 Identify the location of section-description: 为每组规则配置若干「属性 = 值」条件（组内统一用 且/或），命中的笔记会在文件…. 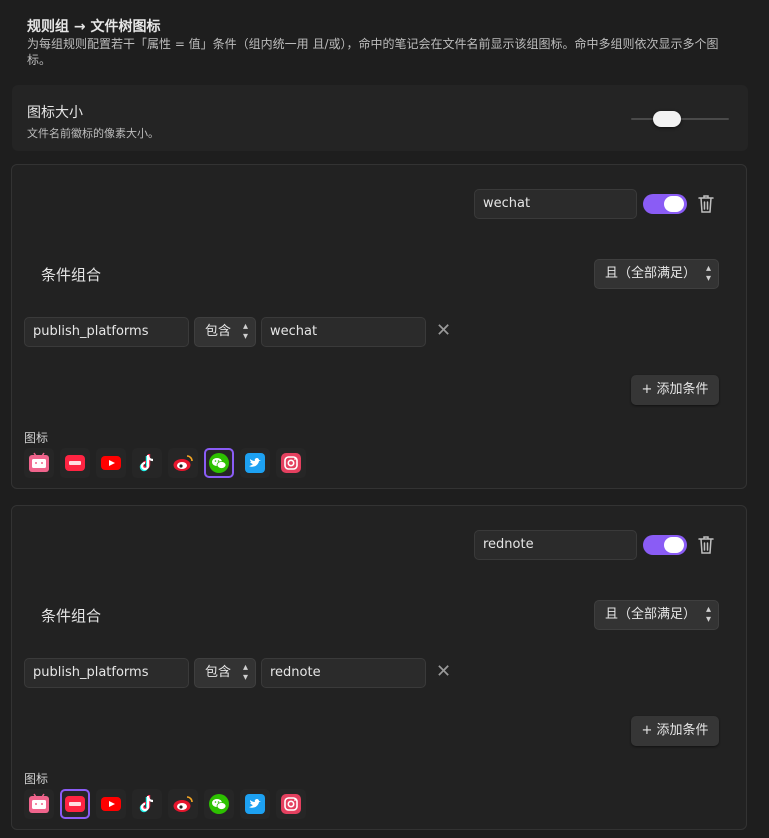
(373, 52).